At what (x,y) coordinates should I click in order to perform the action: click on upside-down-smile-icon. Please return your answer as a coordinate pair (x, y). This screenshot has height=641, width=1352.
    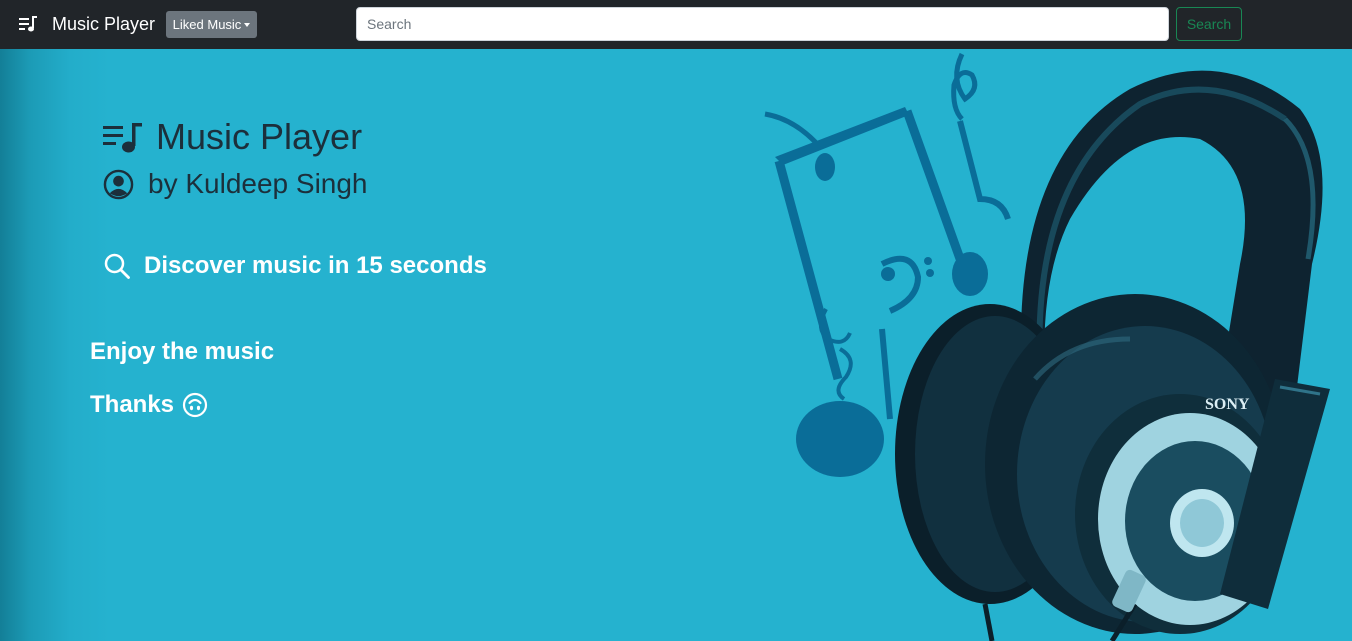
    Looking at the image, I should click on (195, 405).